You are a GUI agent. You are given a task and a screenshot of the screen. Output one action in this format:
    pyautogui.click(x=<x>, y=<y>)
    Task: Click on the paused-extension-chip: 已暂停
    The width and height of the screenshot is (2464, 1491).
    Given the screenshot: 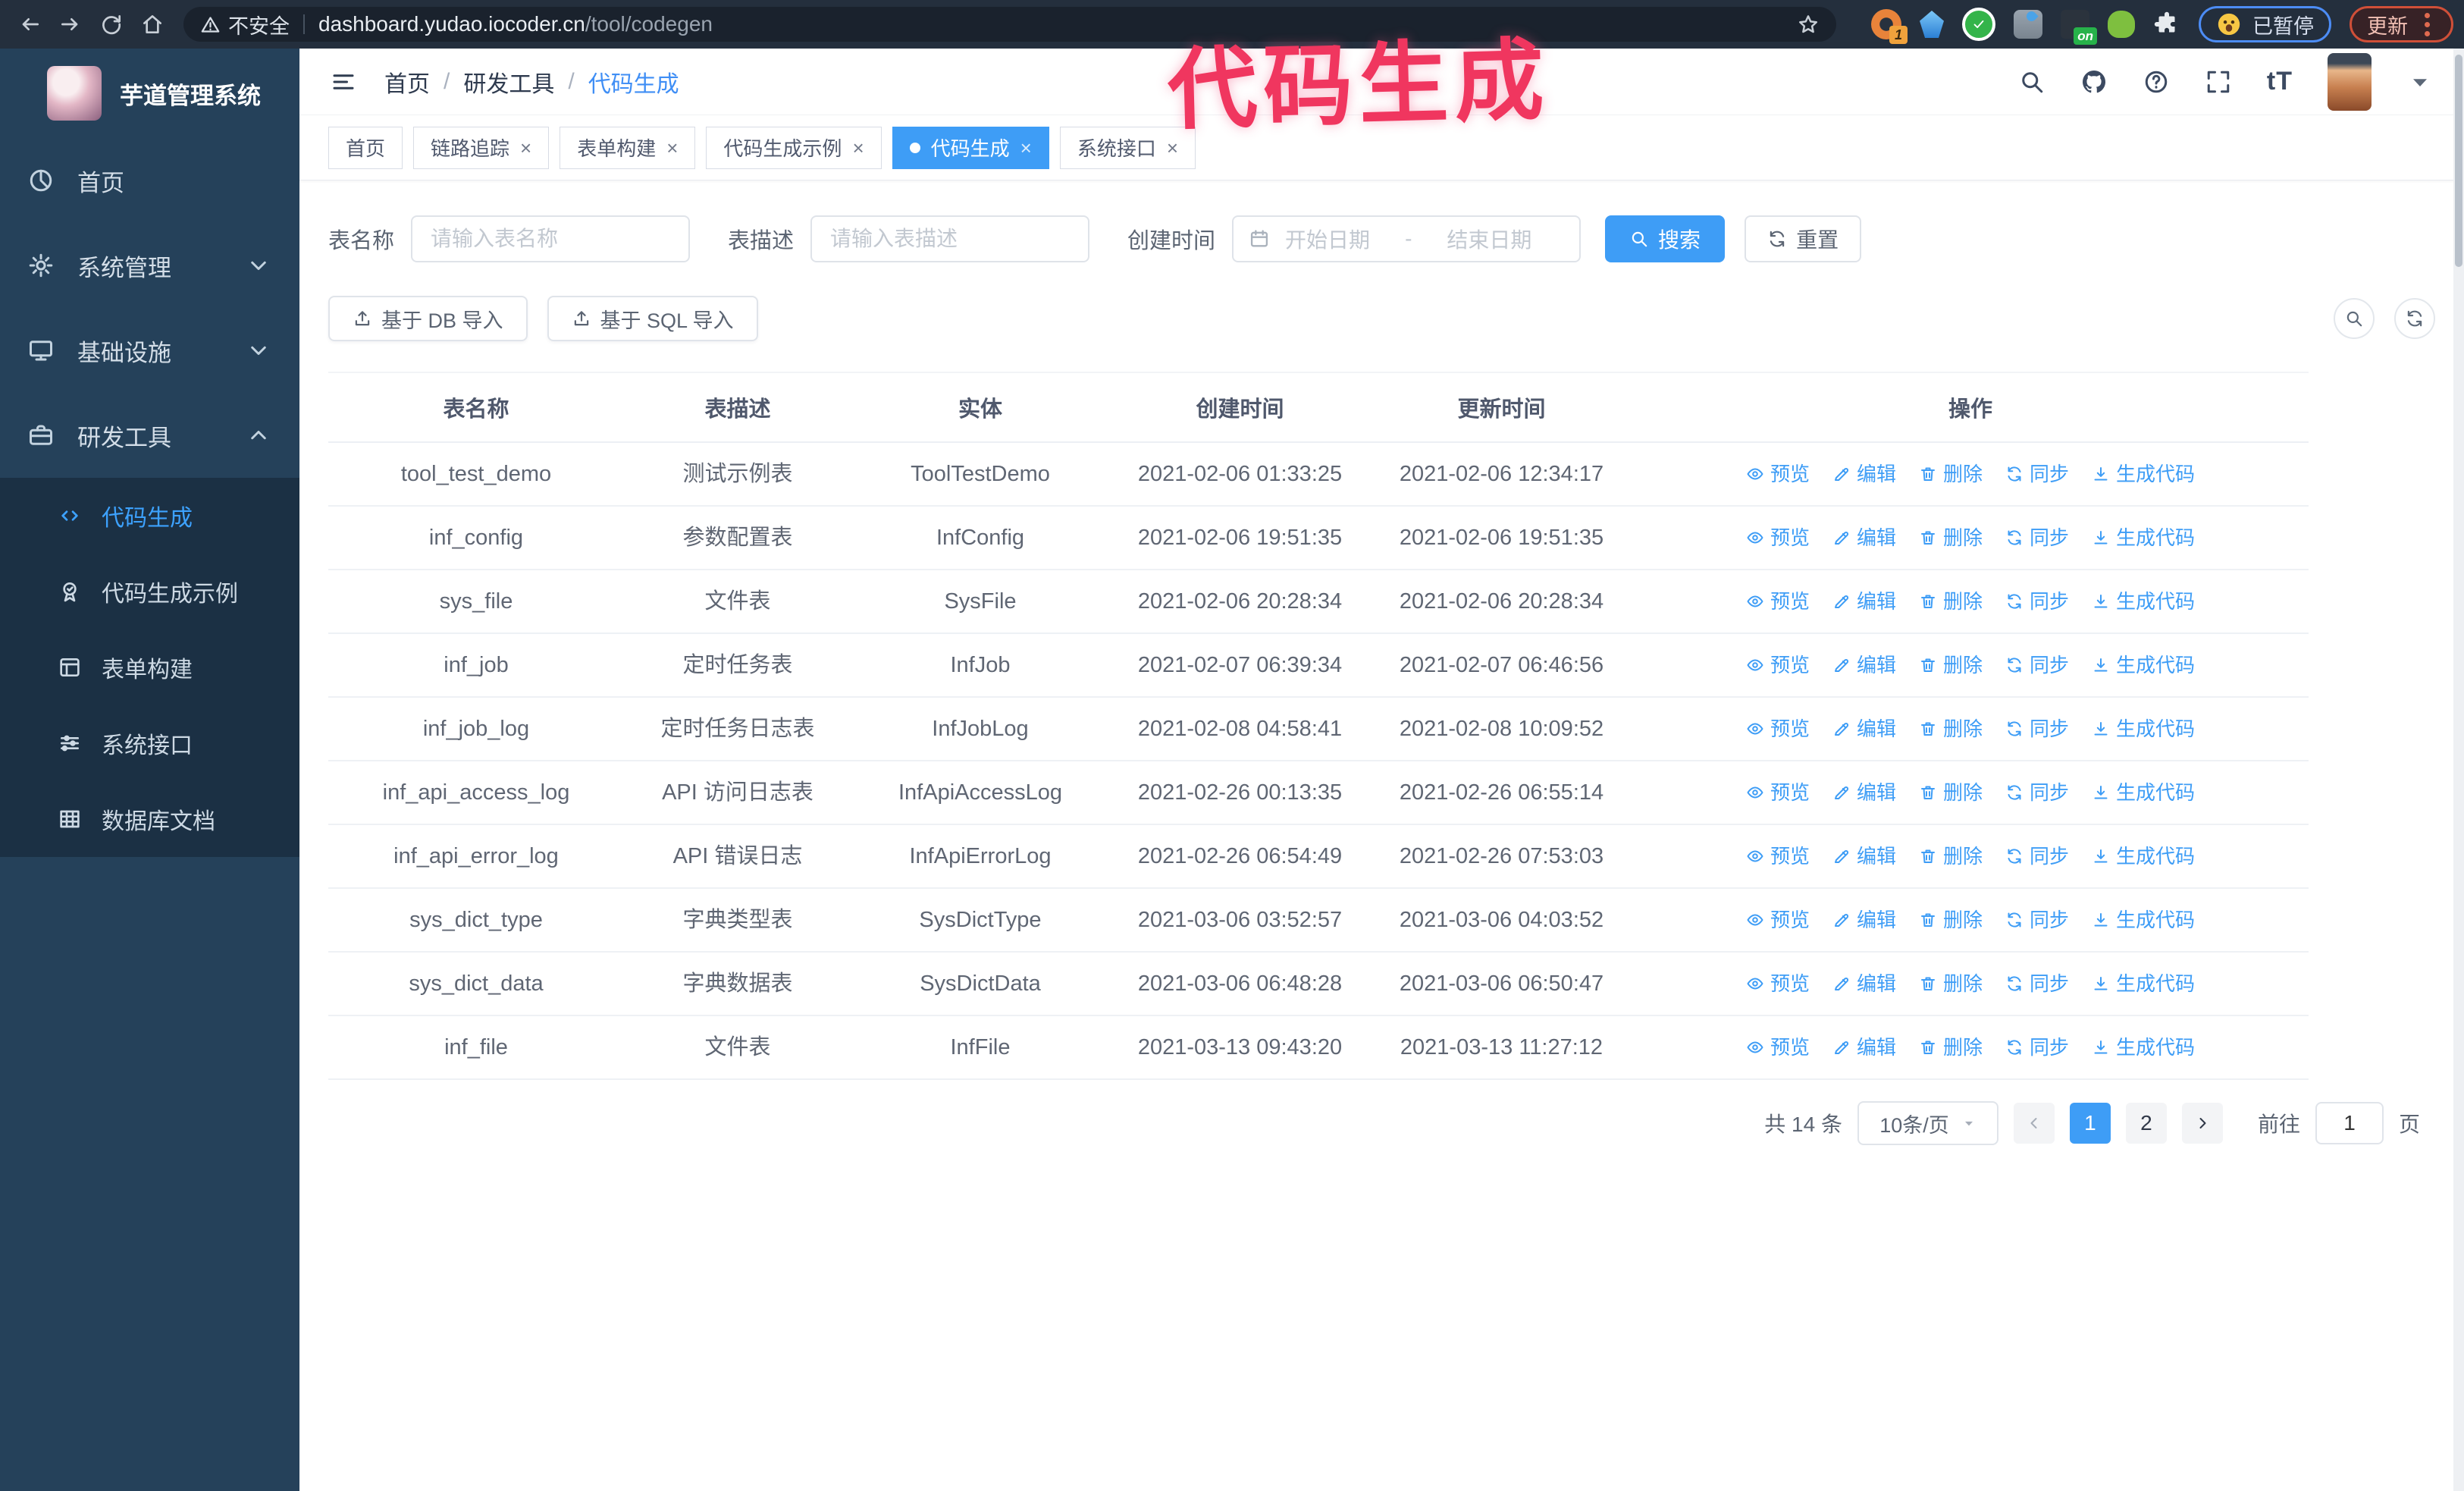 What is the action you would take?
    pyautogui.click(x=2265, y=24)
    